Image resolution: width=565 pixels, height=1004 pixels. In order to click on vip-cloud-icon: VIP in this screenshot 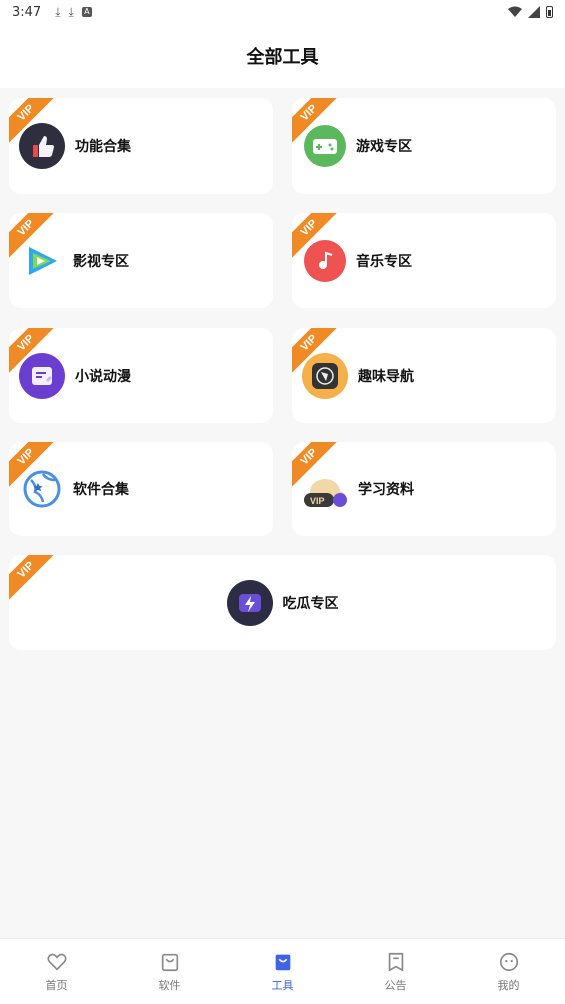, I will do `click(325, 489)`.